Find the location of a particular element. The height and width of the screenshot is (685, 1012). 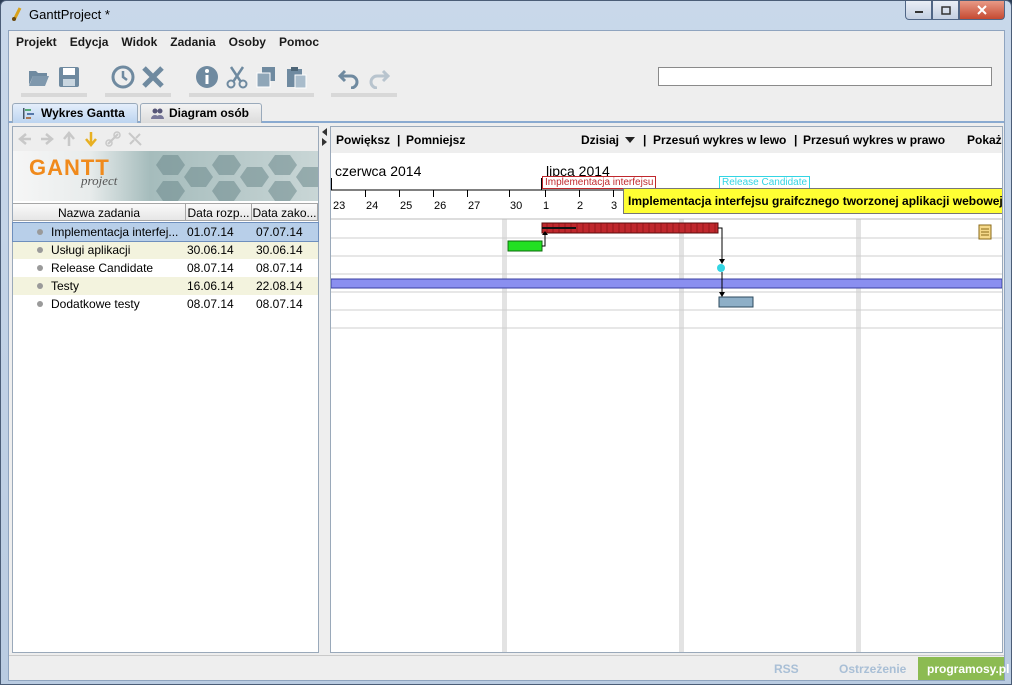

undo-button is located at coordinates (349, 80).